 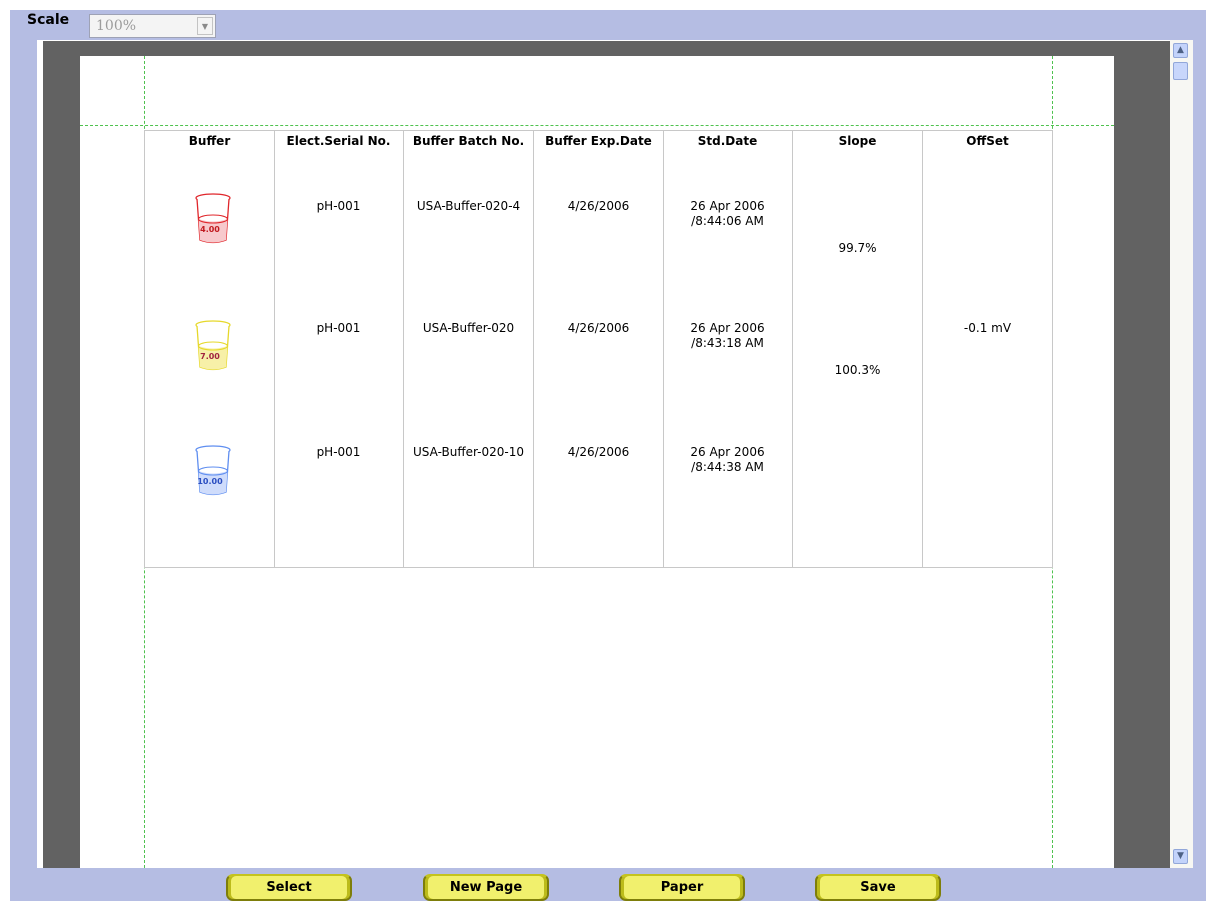 I want to click on header-batch: Buffer Batch No., so click(x=468, y=141).